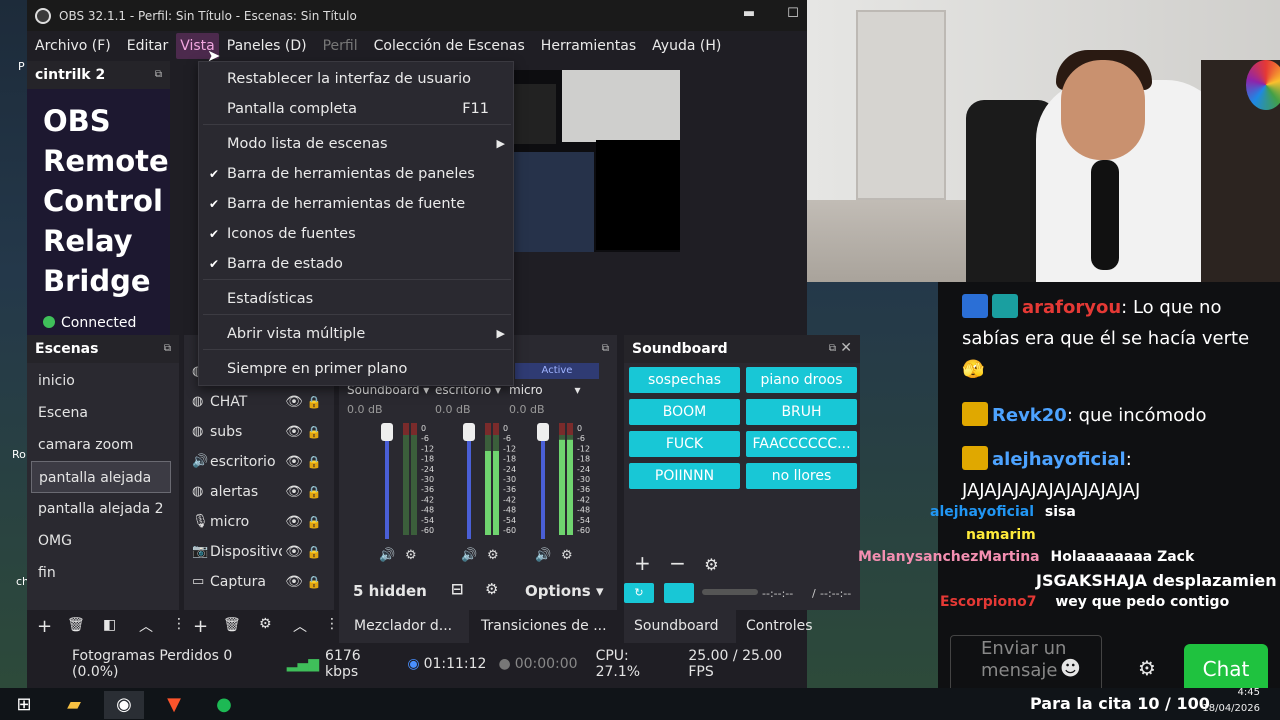 Image resolution: width=1280 pixels, height=720 pixels. What do you see at coordinates (101, 477) in the screenshot?
I see `scene-item: pantalla alejada` at bounding box center [101, 477].